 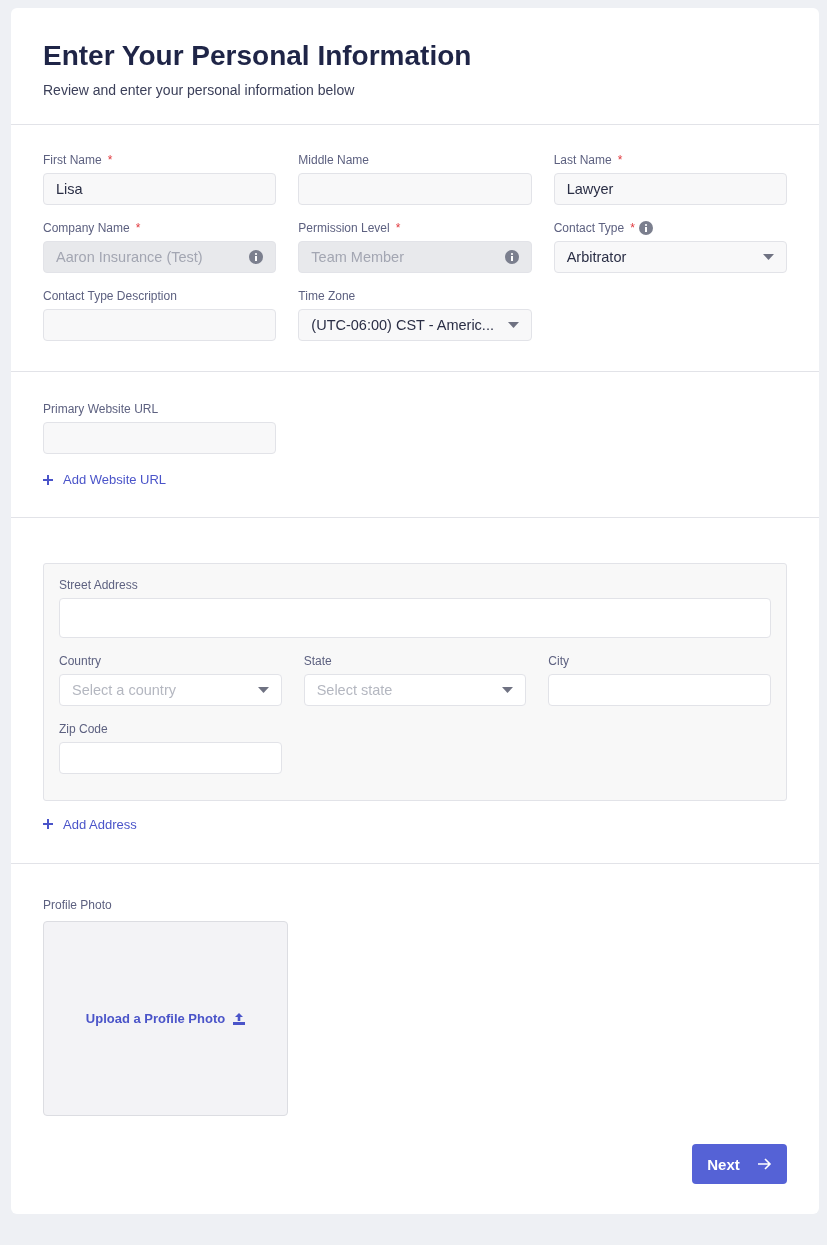 What do you see at coordinates (86, 228) in the screenshot?
I see `field-label: Company Name` at bounding box center [86, 228].